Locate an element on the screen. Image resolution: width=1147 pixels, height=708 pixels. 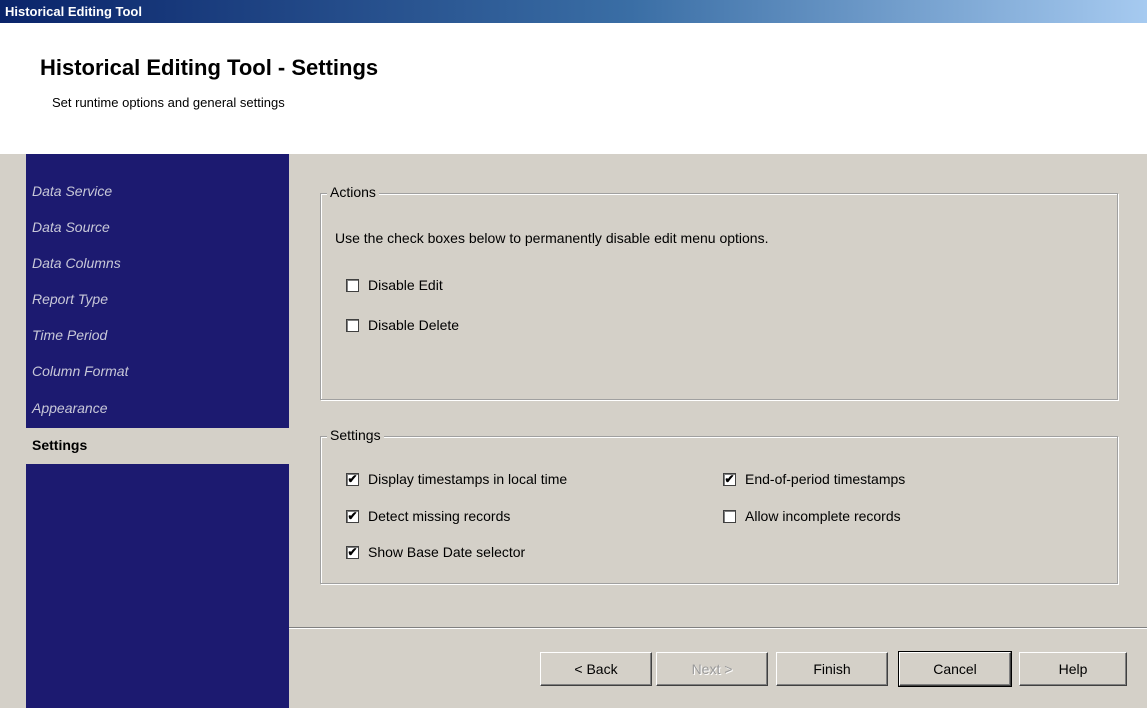
sidebar-item-report-type: Report Type is located at coordinates (157, 299).